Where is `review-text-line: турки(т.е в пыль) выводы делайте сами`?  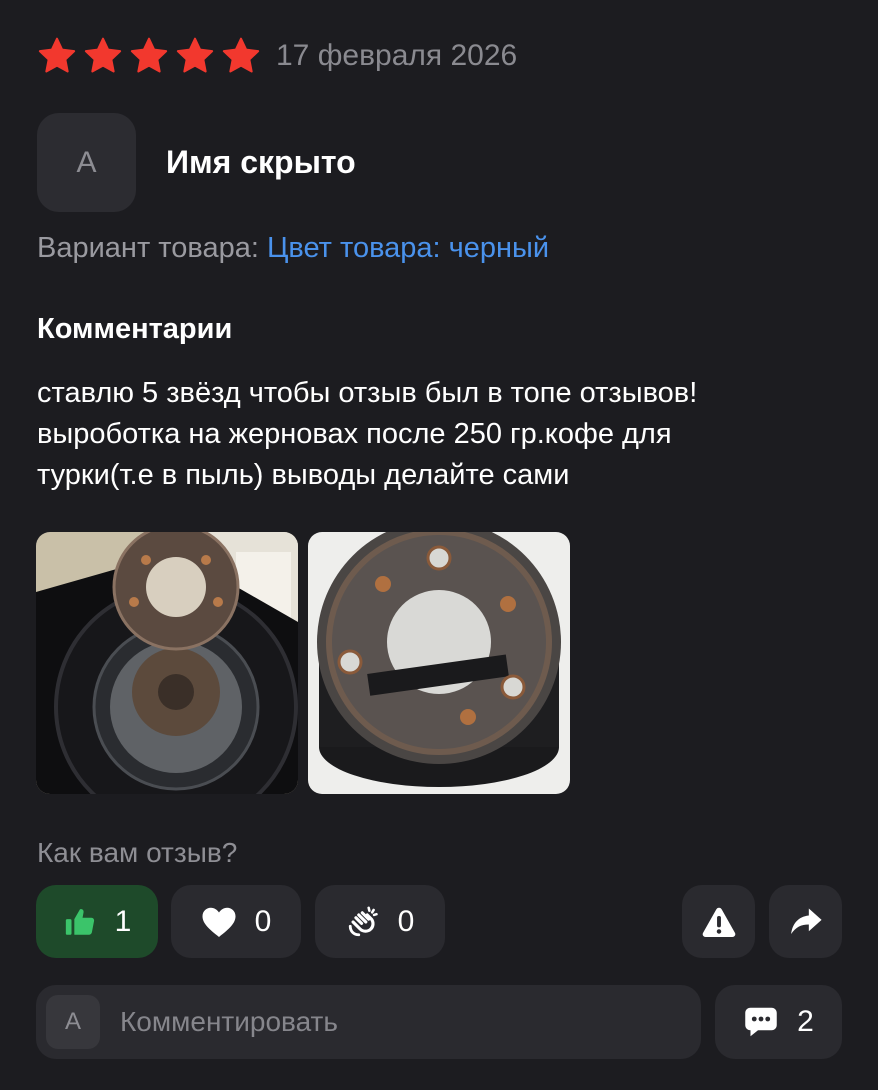
review-text-line: турки(т.е в пыль) выводы делайте сами is located at coordinates (303, 475).